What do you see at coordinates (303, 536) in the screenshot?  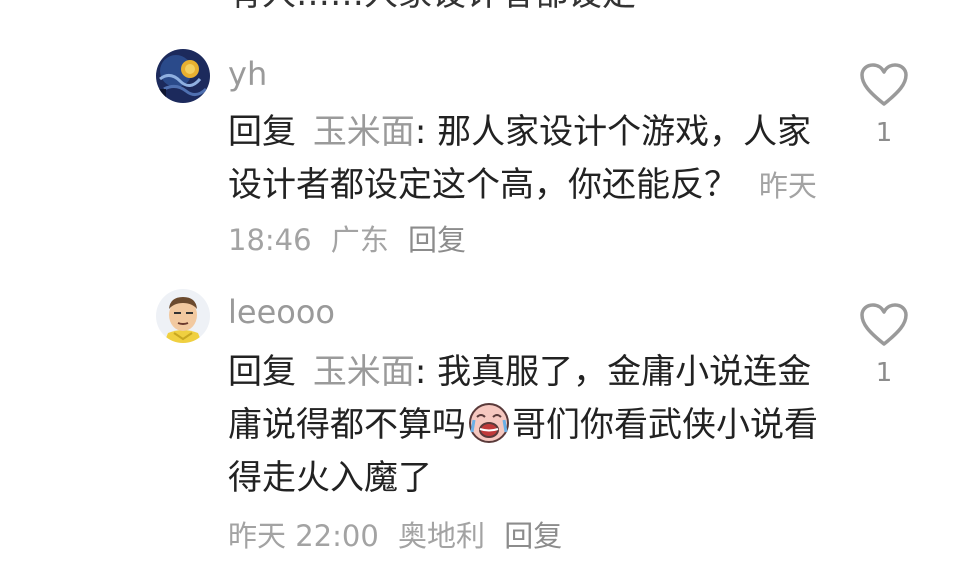 I see `comment-time: 昨天 22:00` at bounding box center [303, 536].